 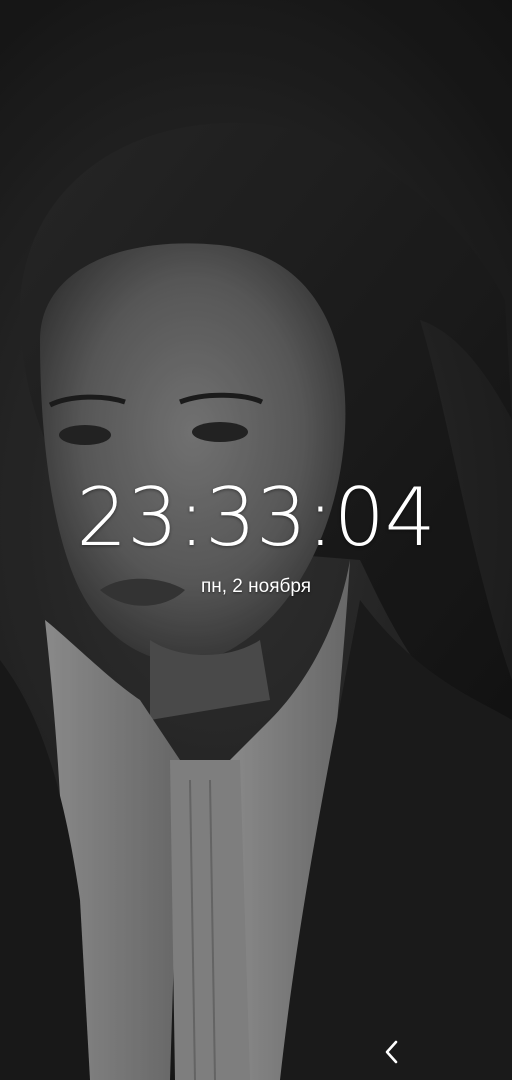 I want to click on lockscreen-clock: 23:33:04, so click(x=256, y=517).